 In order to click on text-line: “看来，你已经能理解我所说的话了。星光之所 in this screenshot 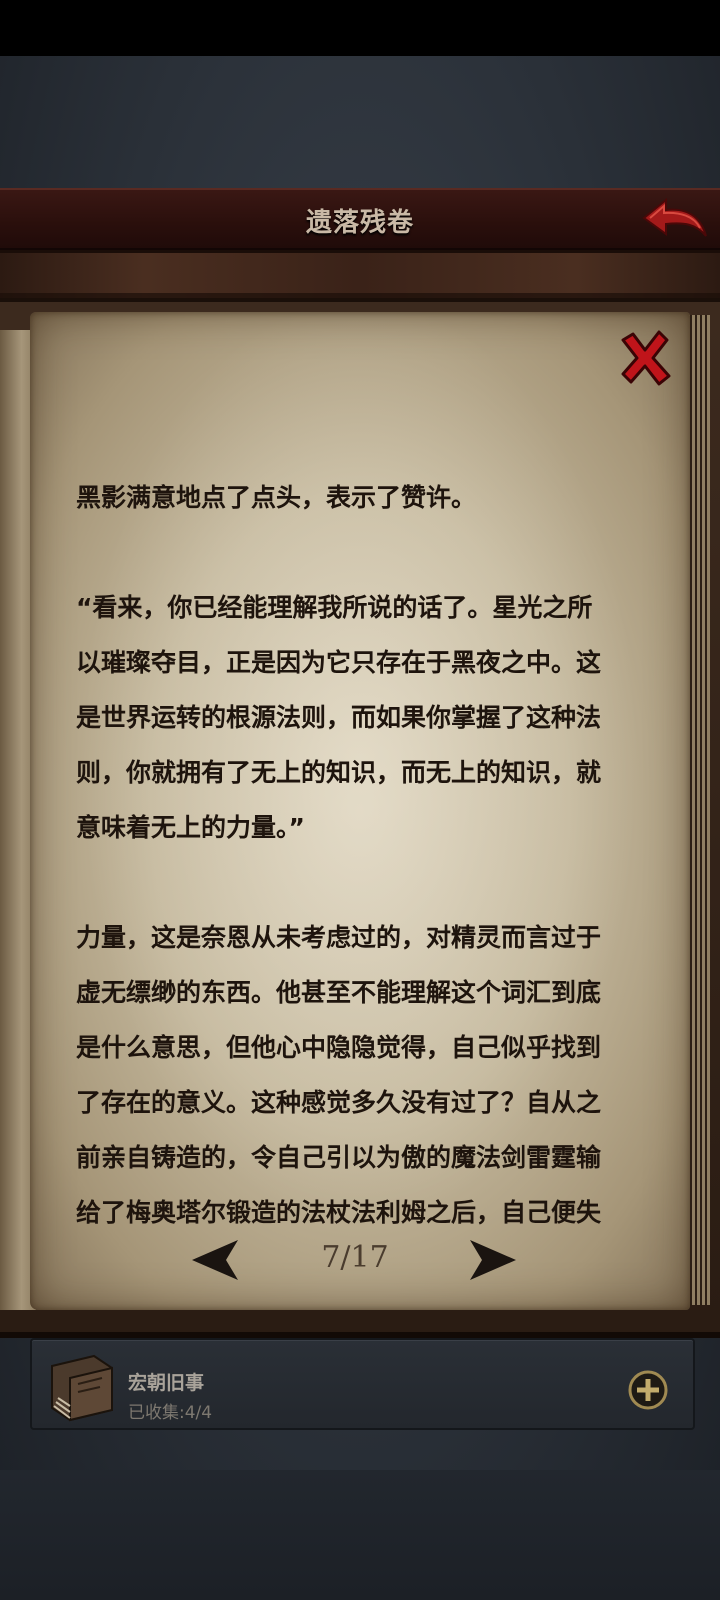, I will do `click(334, 607)`.